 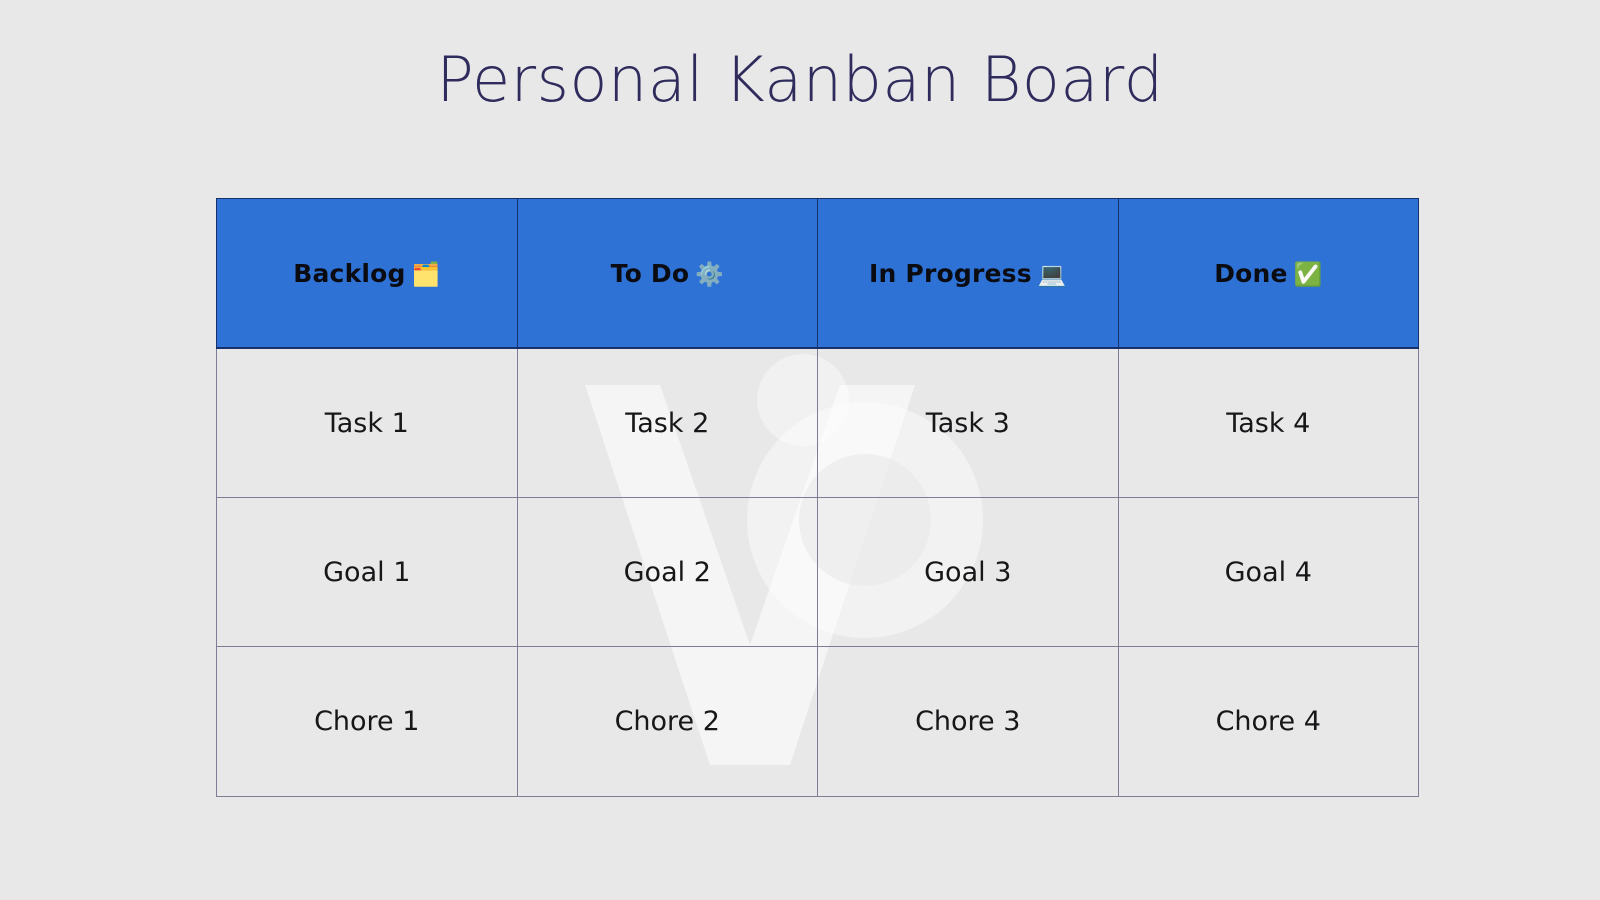 I want to click on column-header-label: Backlog, so click(x=349, y=273).